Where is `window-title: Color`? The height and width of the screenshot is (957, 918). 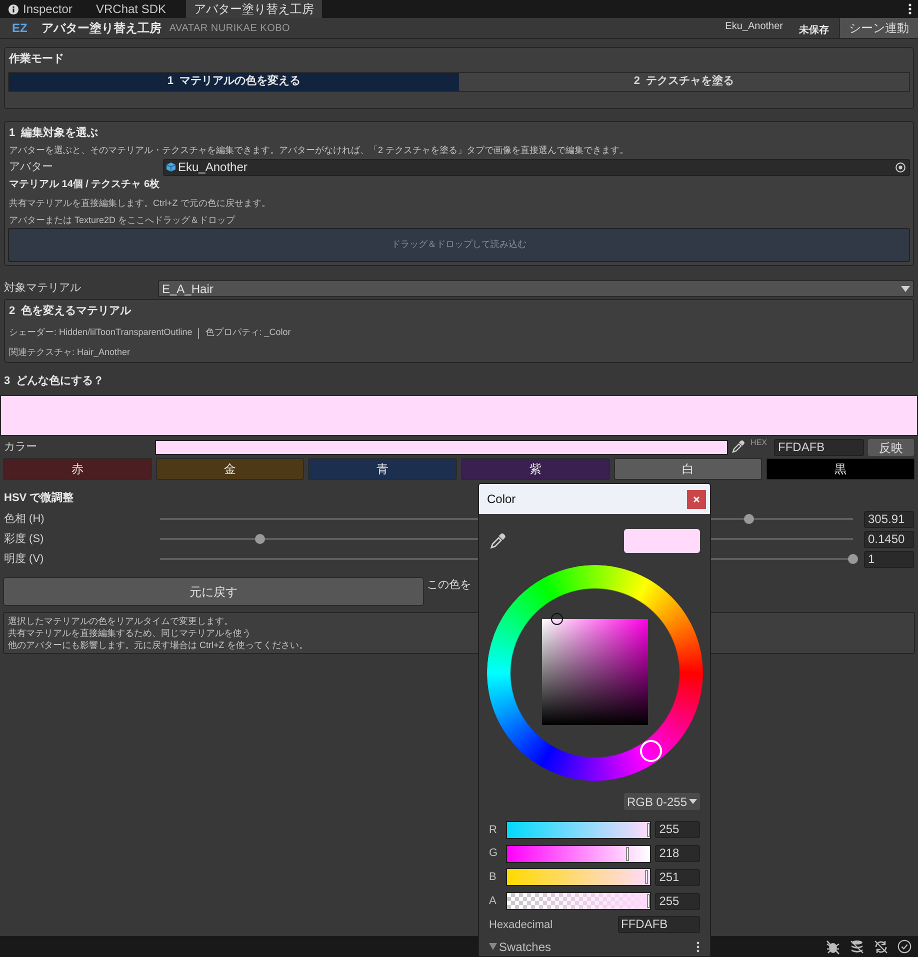 window-title: Color is located at coordinates (501, 499).